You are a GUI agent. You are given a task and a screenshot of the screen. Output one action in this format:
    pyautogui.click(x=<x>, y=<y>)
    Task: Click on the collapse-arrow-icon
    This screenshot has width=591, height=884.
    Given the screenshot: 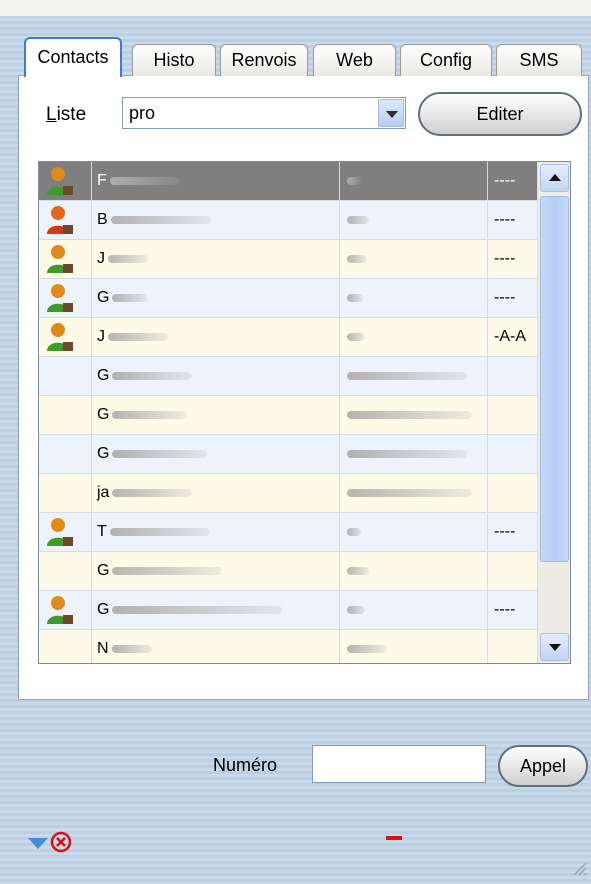 What is the action you would take?
    pyautogui.click(x=38, y=843)
    